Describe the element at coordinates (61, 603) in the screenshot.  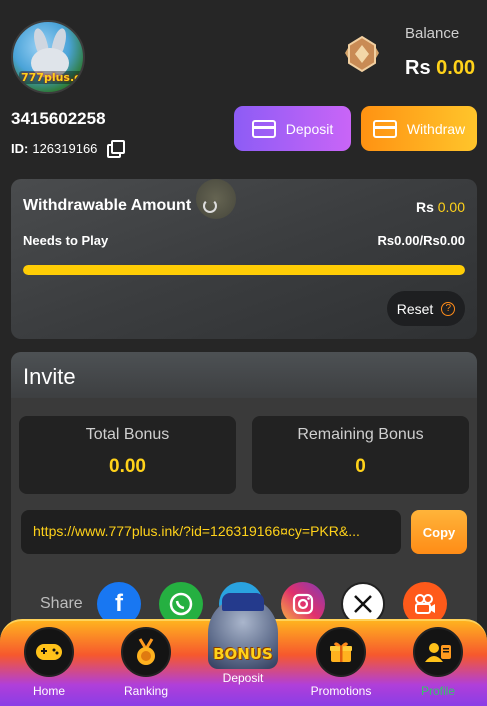
I see `share-label: Share` at that location.